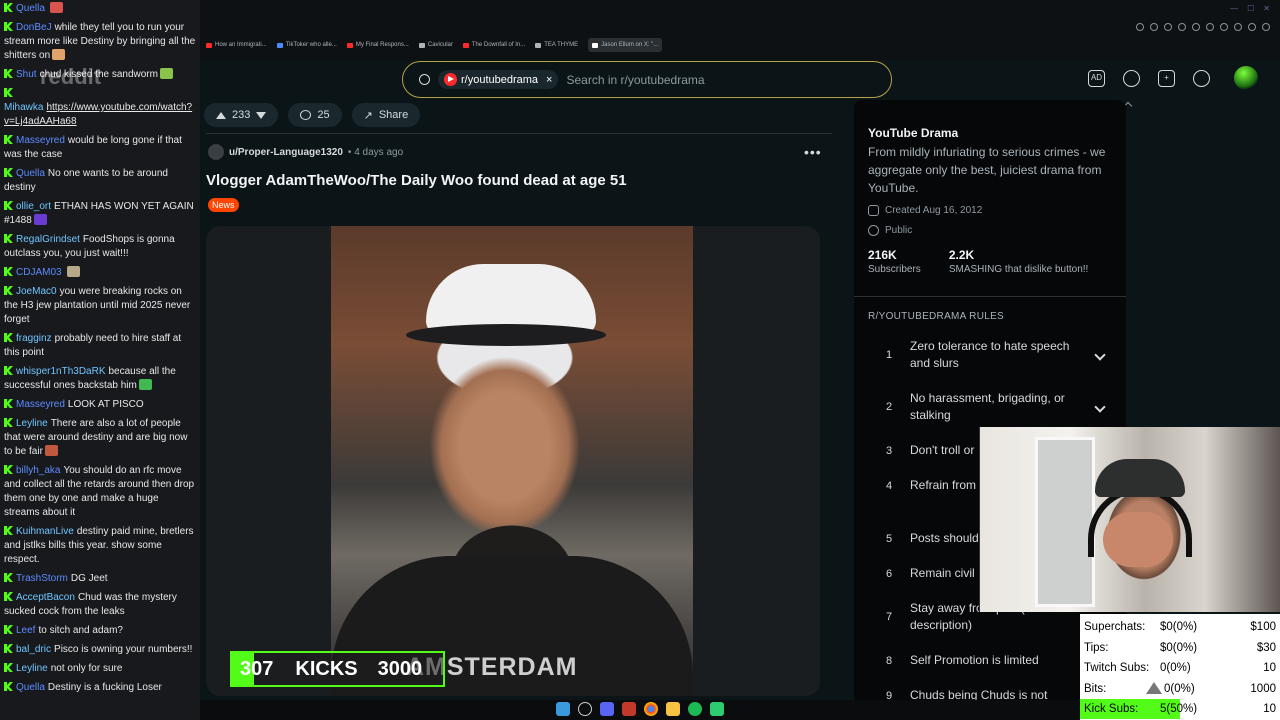 The height and width of the screenshot is (720, 1280). What do you see at coordinates (400, 668) in the screenshot?
I see `kicks-goal: 3000` at bounding box center [400, 668].